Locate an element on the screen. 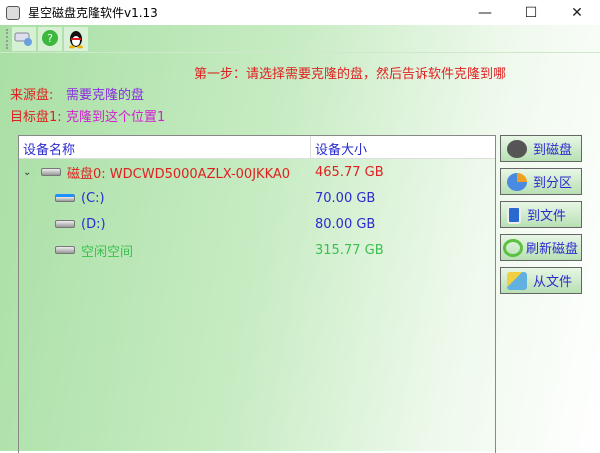  header-device-name: 设备名称 is located at coordinates (165, 147).